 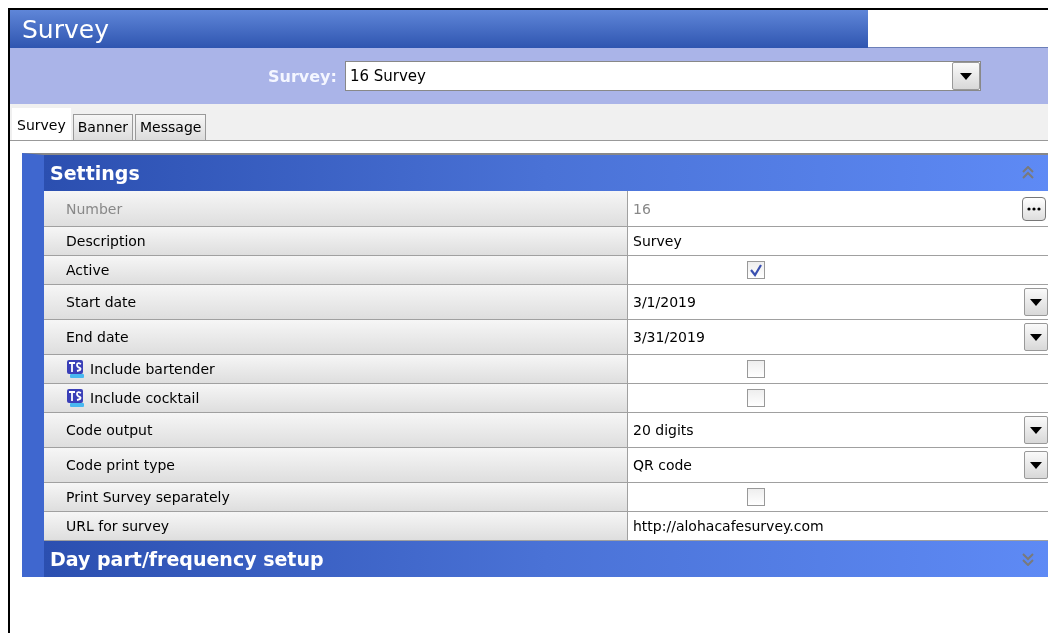 I want to click on row-label: Print Survey separately, so click(x=148, y=497).